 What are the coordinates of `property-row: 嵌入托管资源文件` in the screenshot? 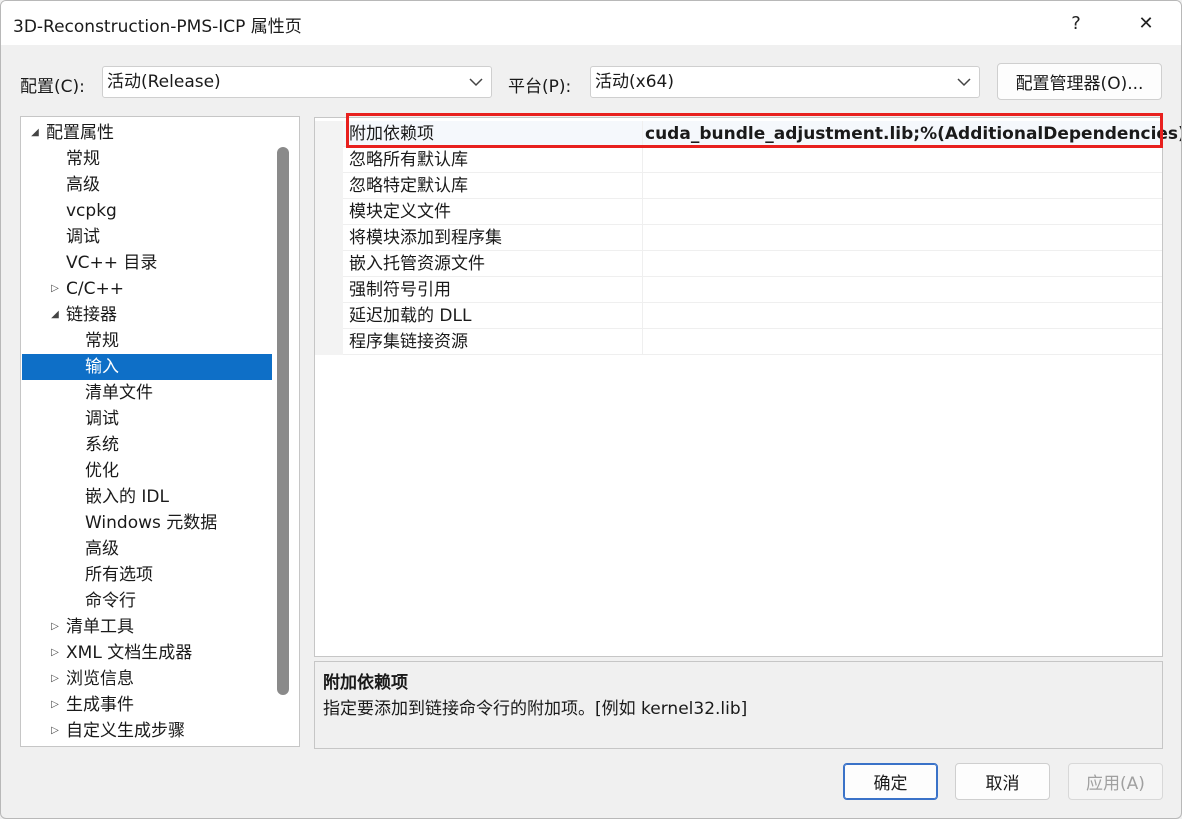 It's located at (738, 264).